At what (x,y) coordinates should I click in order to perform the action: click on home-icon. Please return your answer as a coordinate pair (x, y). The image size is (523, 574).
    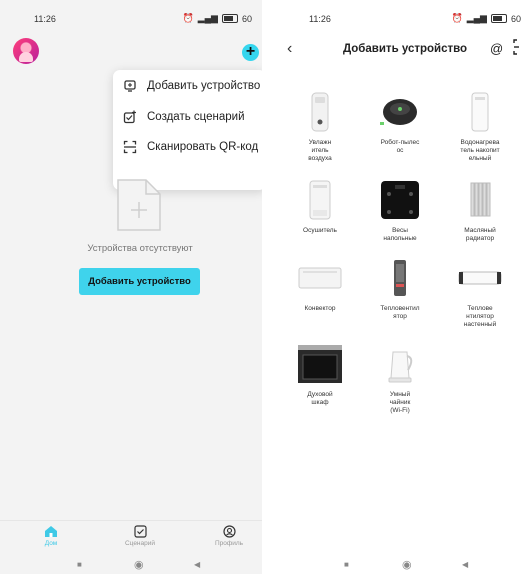
    Looking at the image, I should click on (51, 531).